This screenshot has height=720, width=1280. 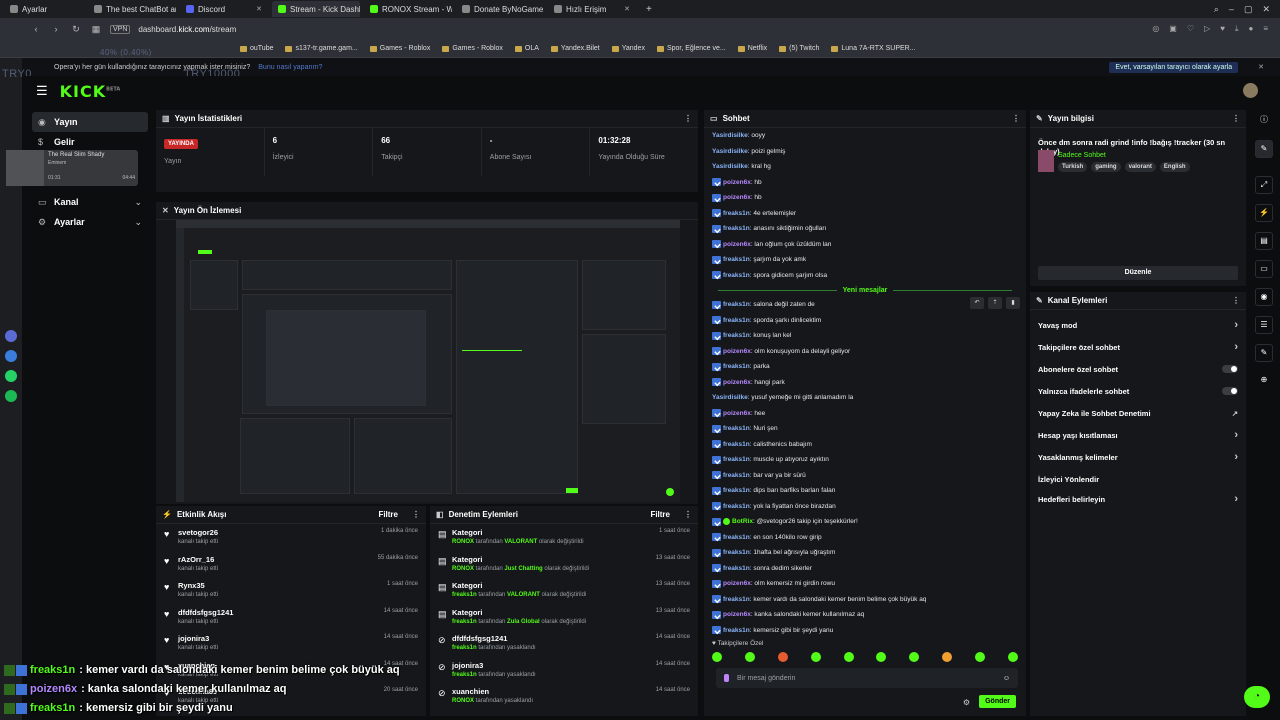 What do you see at coordinates (1006, 678) in the screenshot?
I see `emoji-icon: ☺` at bounding box center [1006, 678].